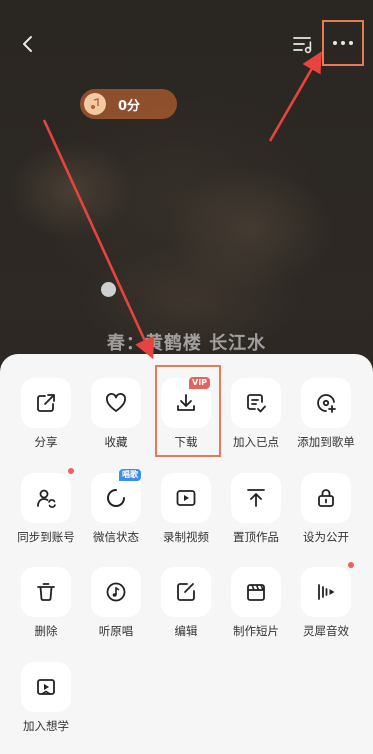 The image size is (373, 754). I want to click on trash-icon, so click(46, 592).